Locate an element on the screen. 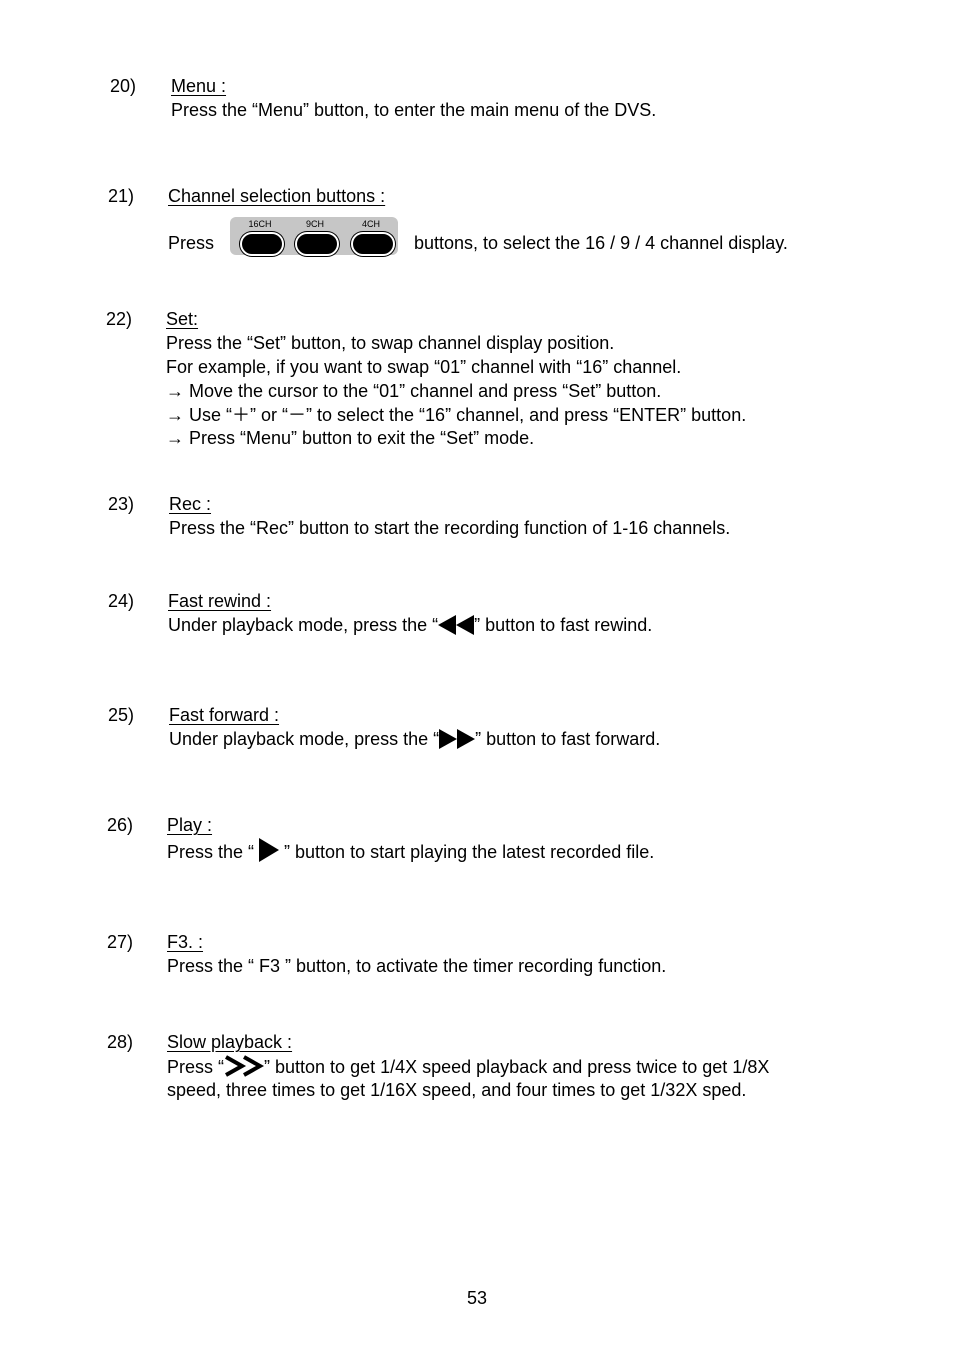  channel-label: 4CH is located at coordinates (370, 224).